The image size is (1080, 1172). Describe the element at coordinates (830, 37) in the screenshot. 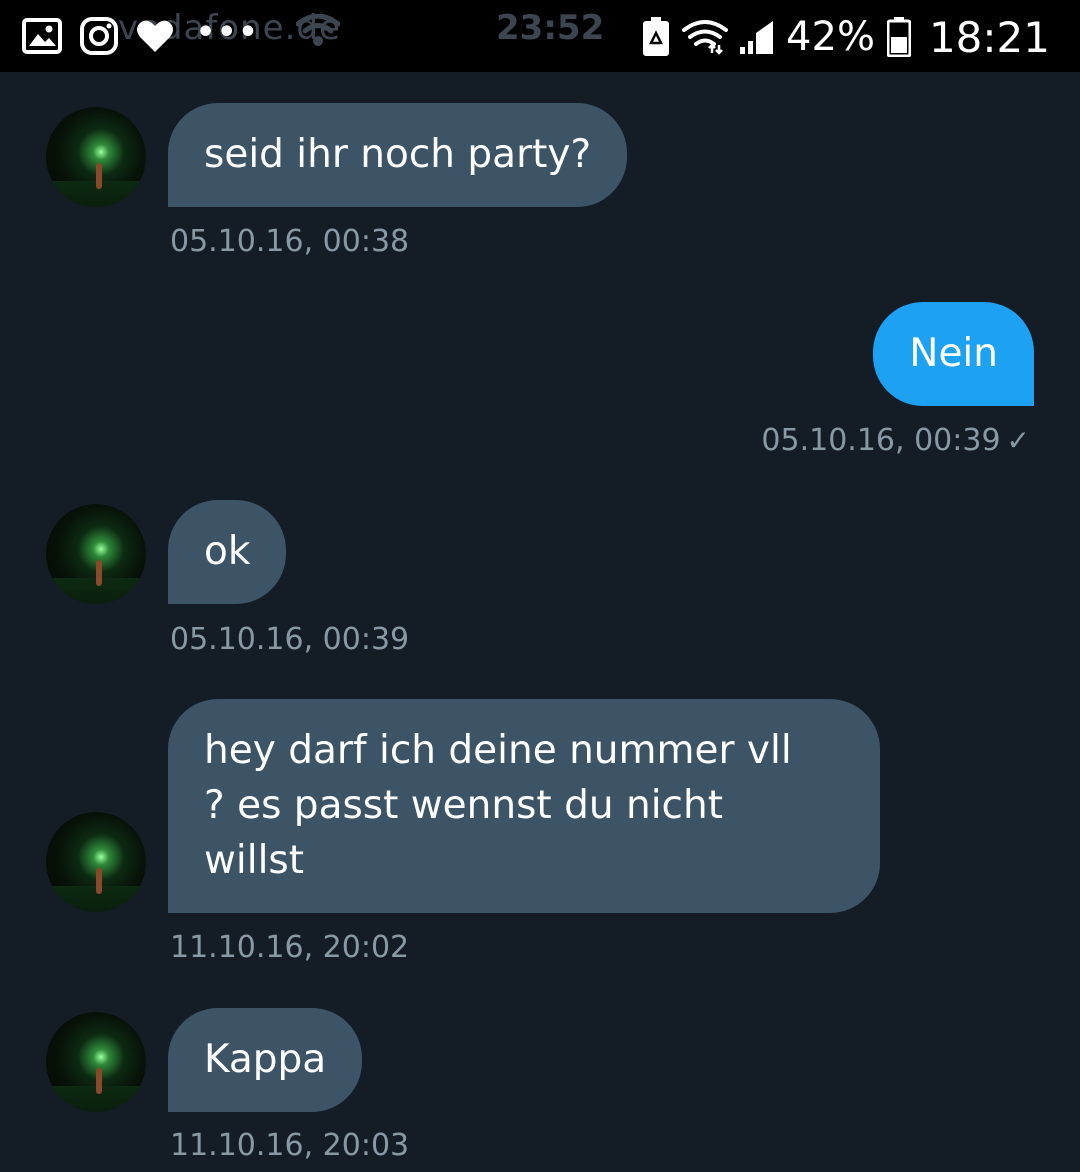

I see `battery-percent: 42%` at that location.